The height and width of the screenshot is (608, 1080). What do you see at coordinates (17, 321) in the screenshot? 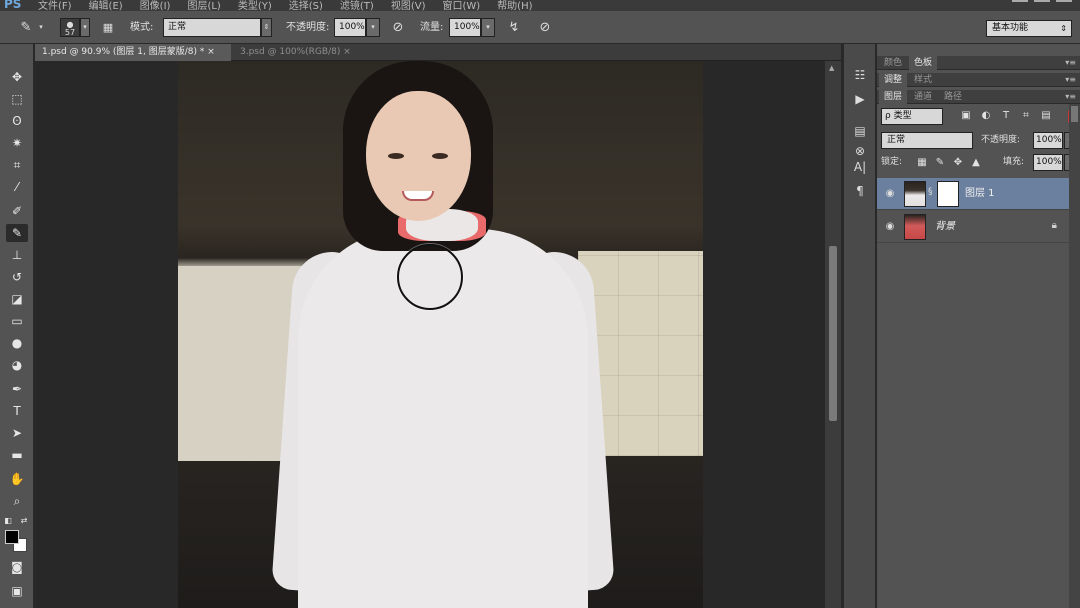
I see `gradient-tool-icon: ▭` at bounding box center [17, 321].